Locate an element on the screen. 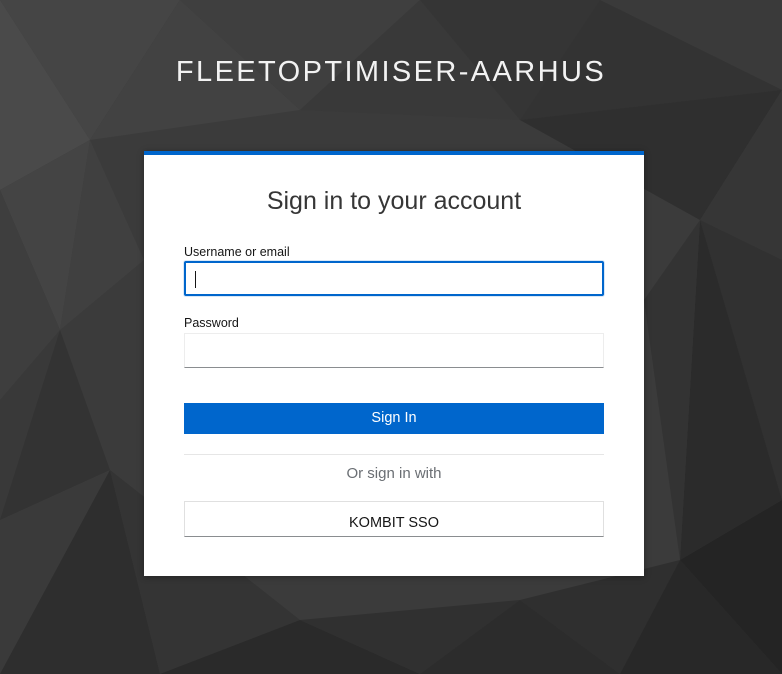 The height and width of the screenshot is (674, 782). realm-title: FLEETOPTIMISER-AARHUS is located at coordinates (391, 72).